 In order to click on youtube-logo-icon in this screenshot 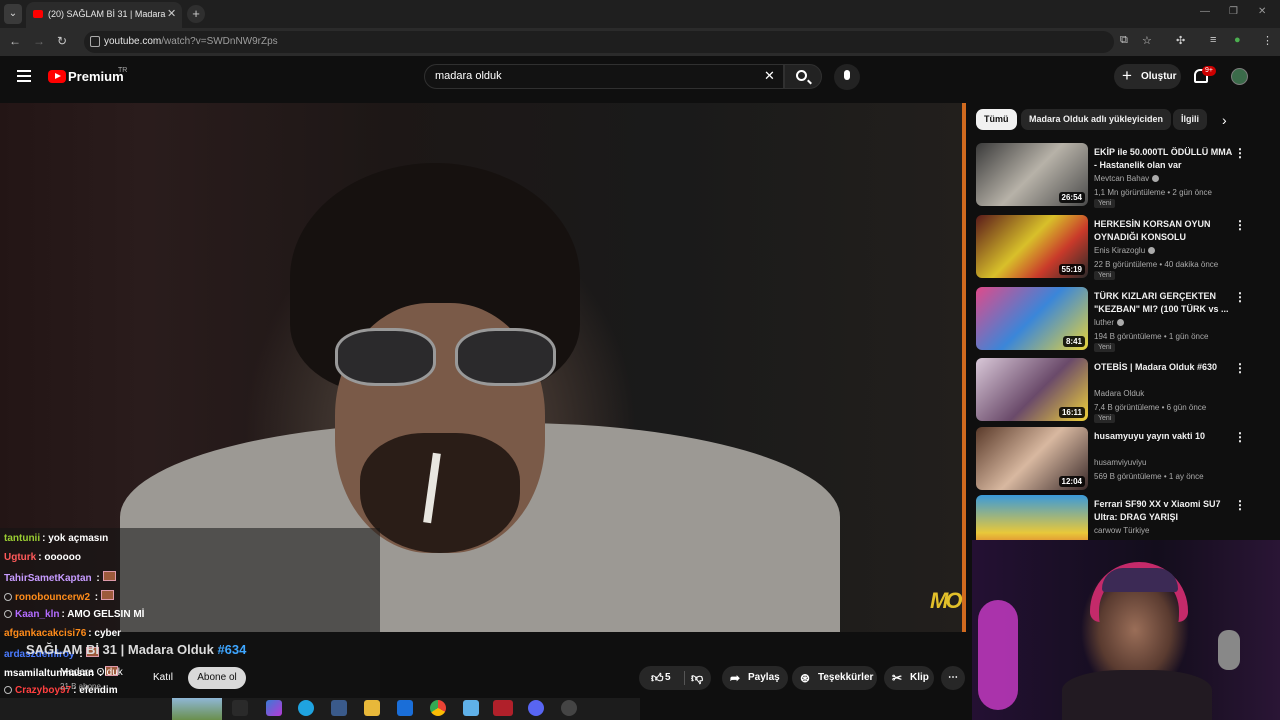, I will do `click(57, 76)`.